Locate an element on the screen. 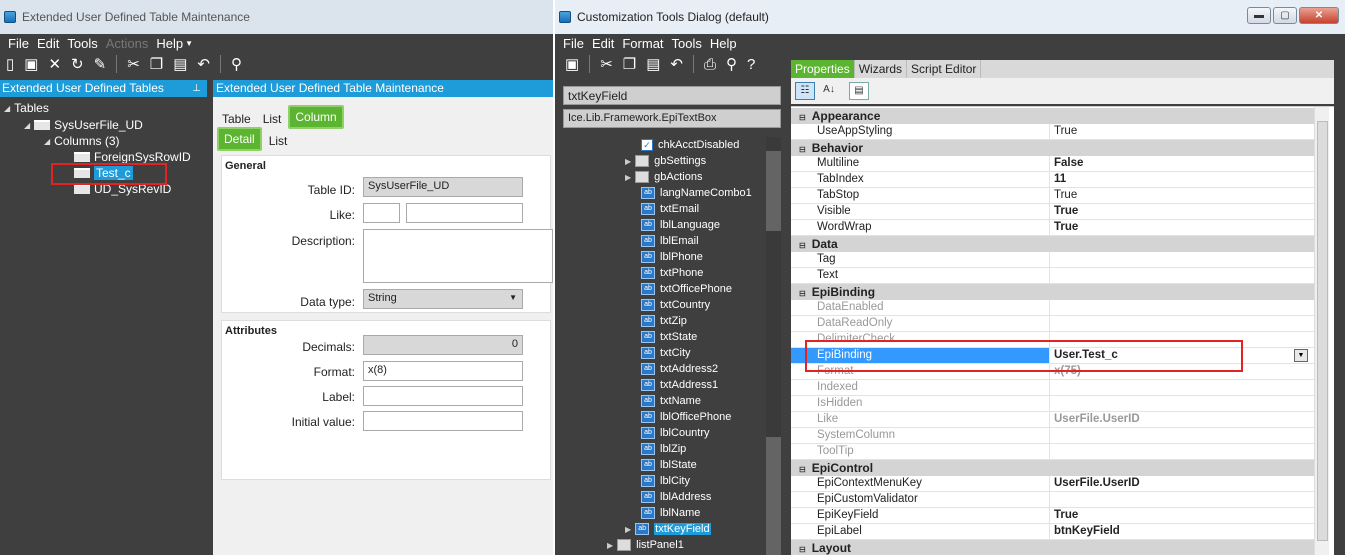 This screenshot has width=1345, height=555. tree-item: ab lblName is located at coordinates (670, 513).